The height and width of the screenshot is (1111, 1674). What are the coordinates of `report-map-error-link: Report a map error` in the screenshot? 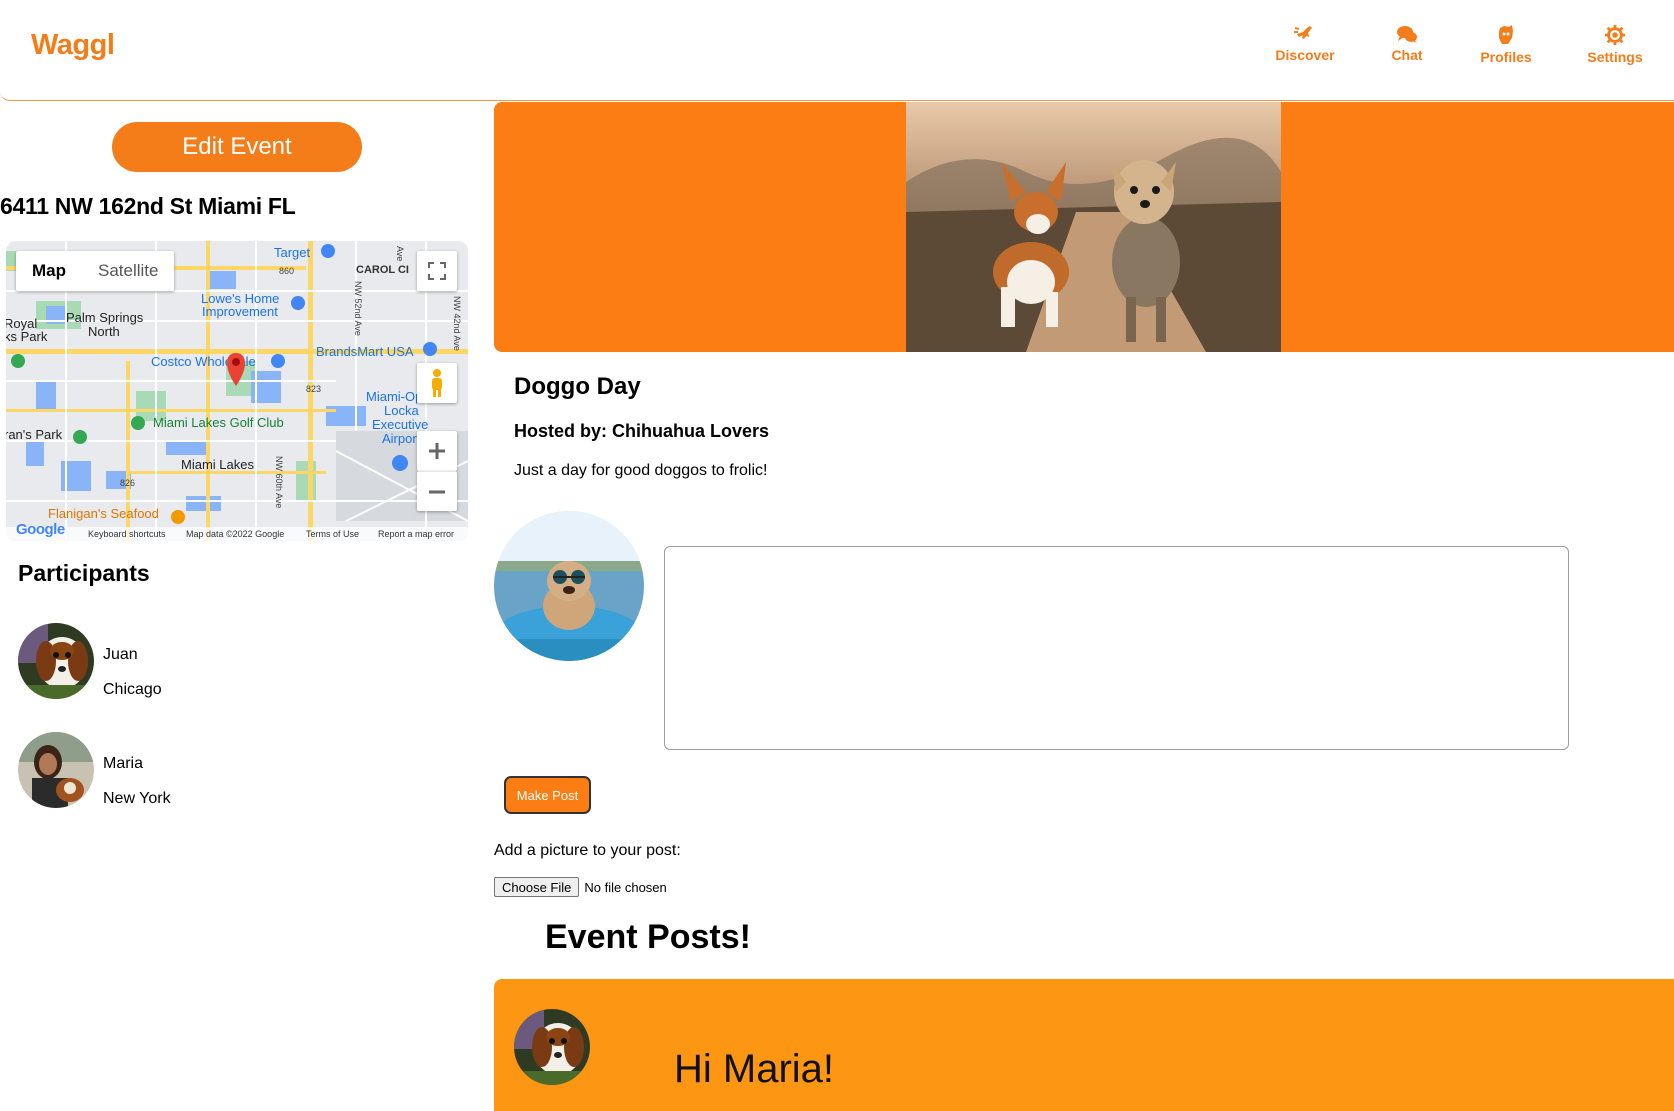 It's located at (416, 534).